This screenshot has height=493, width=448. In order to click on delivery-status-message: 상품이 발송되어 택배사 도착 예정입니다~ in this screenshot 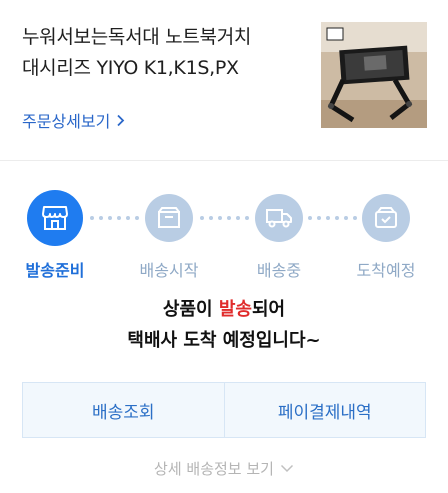, I will do `click(224, 325)`.